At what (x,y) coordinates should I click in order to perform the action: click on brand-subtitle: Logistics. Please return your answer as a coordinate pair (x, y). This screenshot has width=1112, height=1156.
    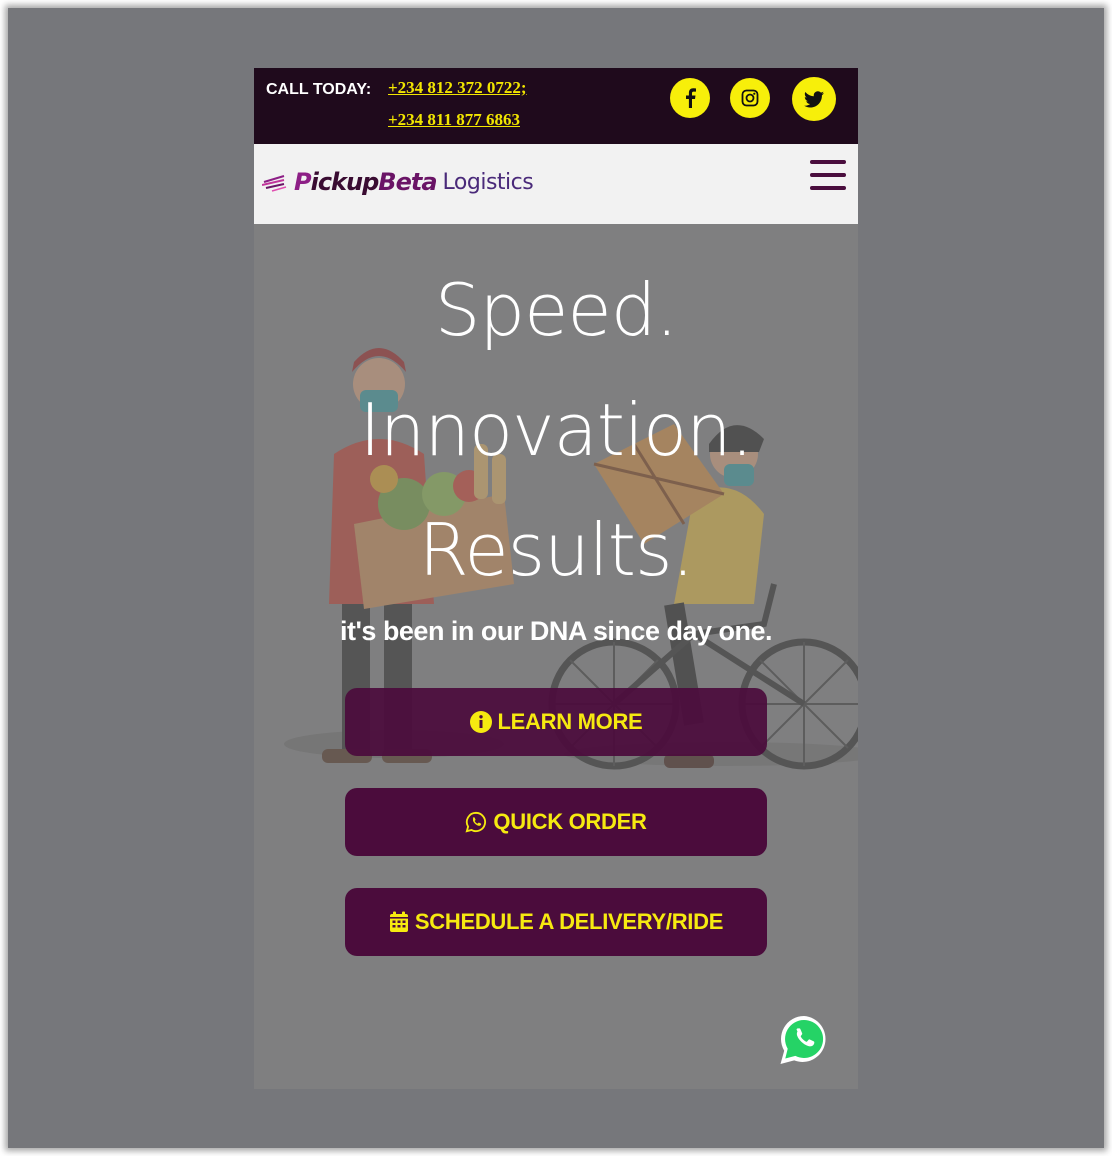
    Looking at the image, I should click on (488, 182).